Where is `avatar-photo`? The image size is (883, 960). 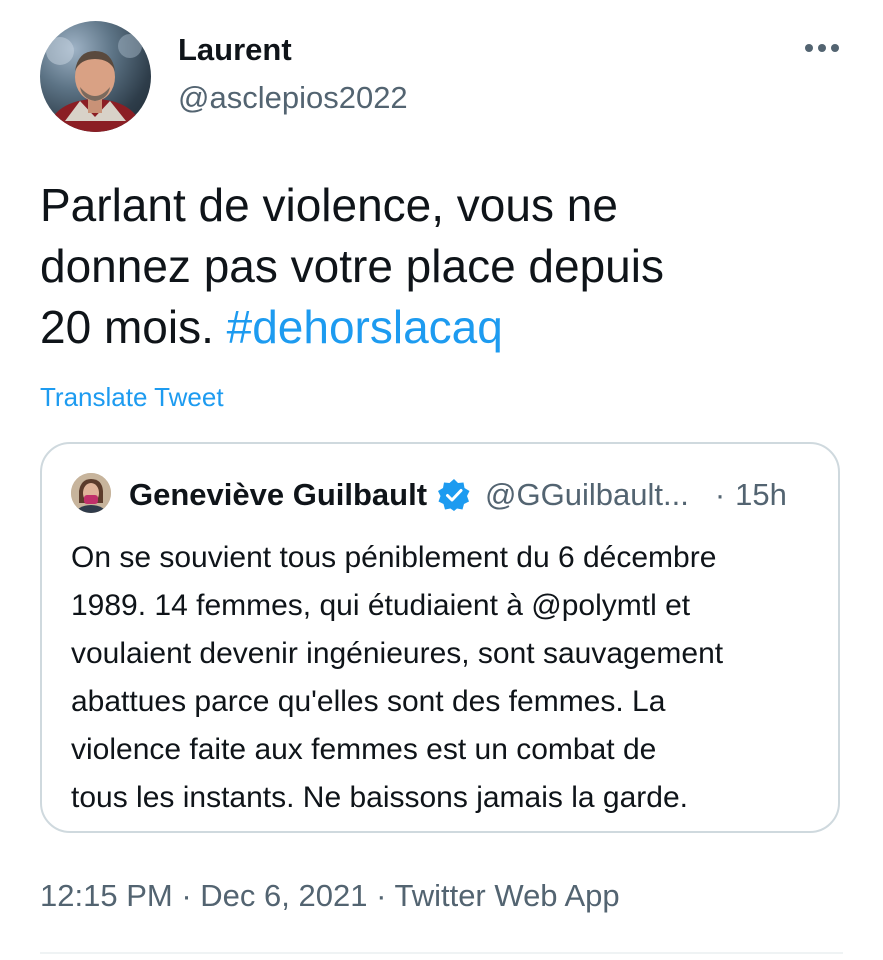
avatar-photo is located at coordinates (94, 83).